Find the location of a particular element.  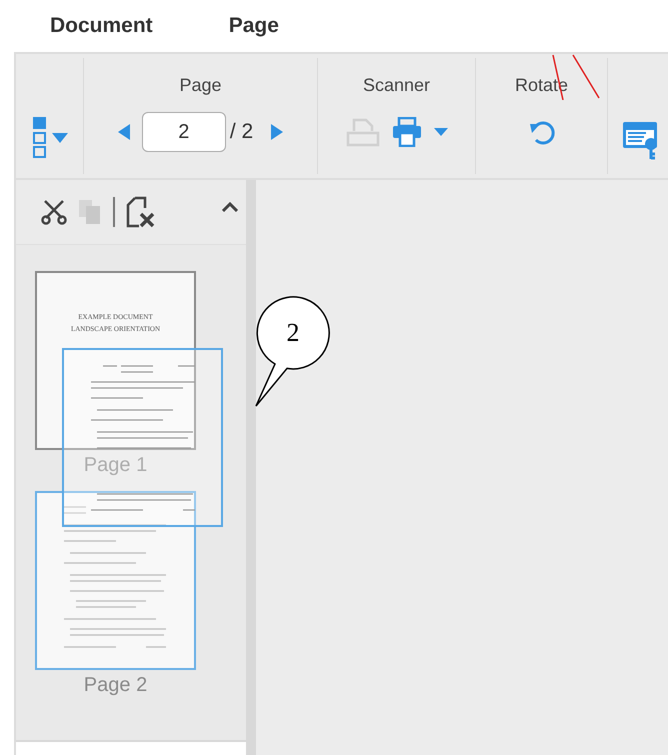

form-key-icon is located at coordinates (641, 140).